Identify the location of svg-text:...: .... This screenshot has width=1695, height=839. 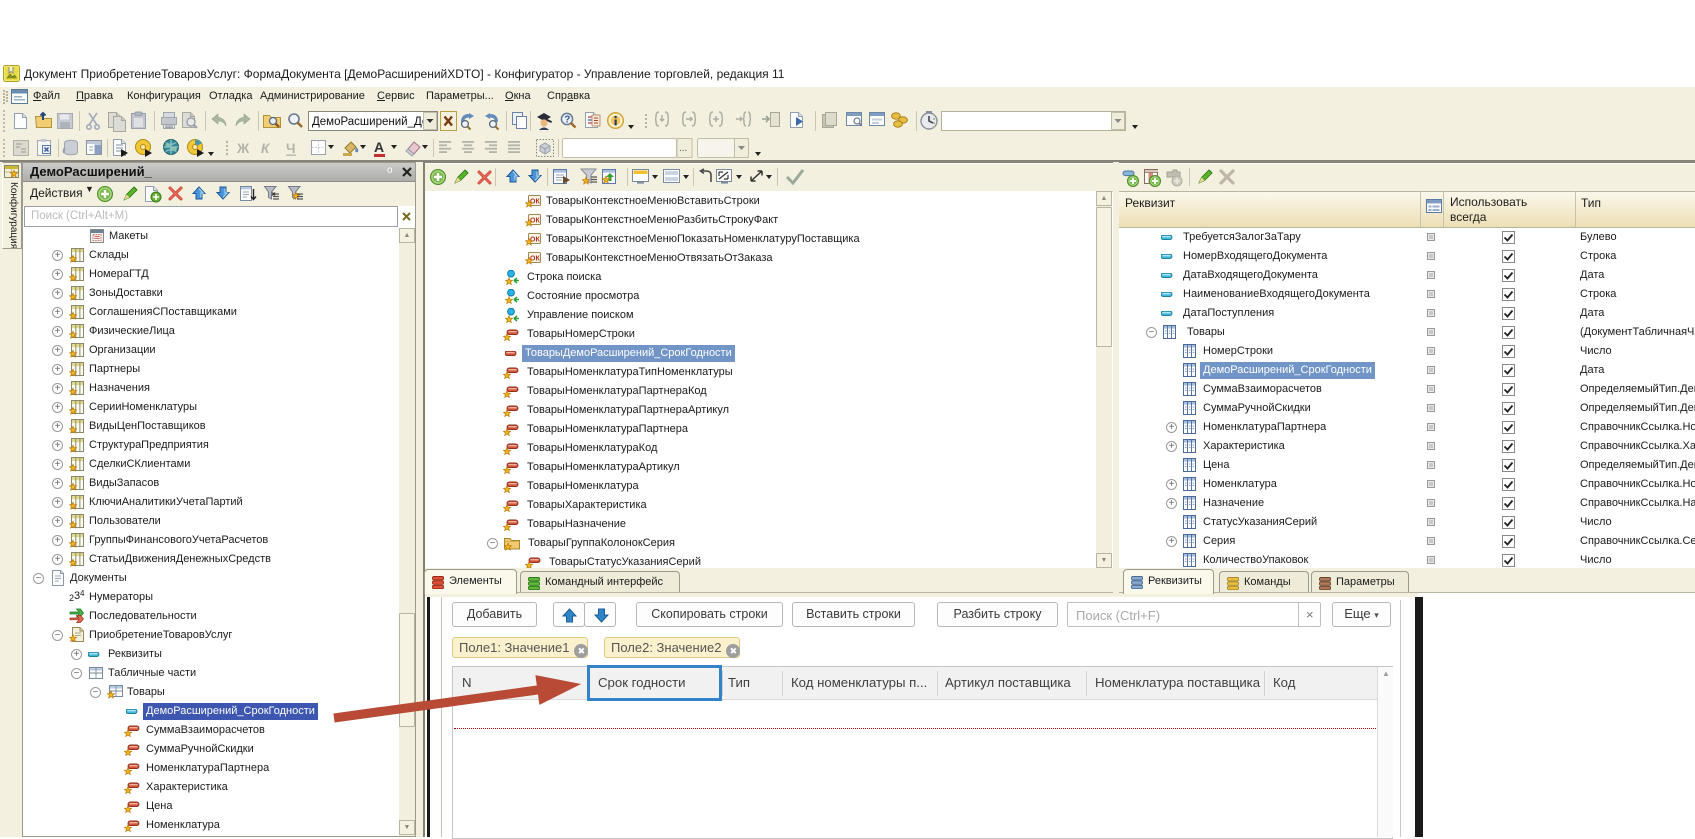
(683, 148).